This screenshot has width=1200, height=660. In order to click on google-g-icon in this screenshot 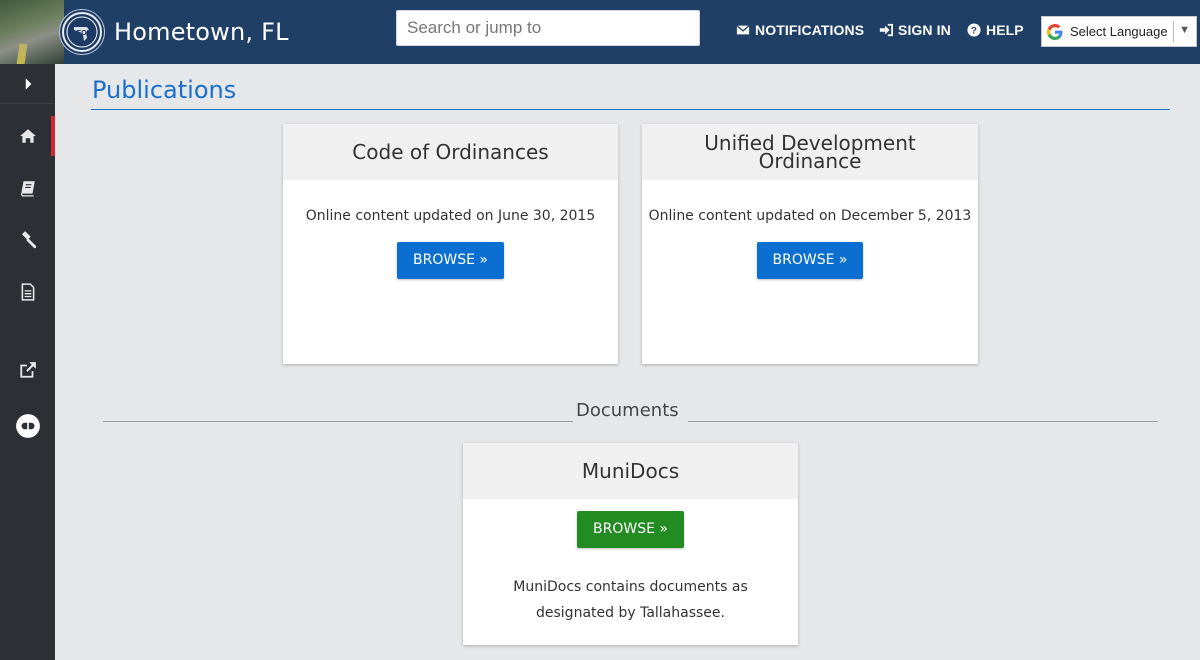, I will do `click(1055, 31)`.